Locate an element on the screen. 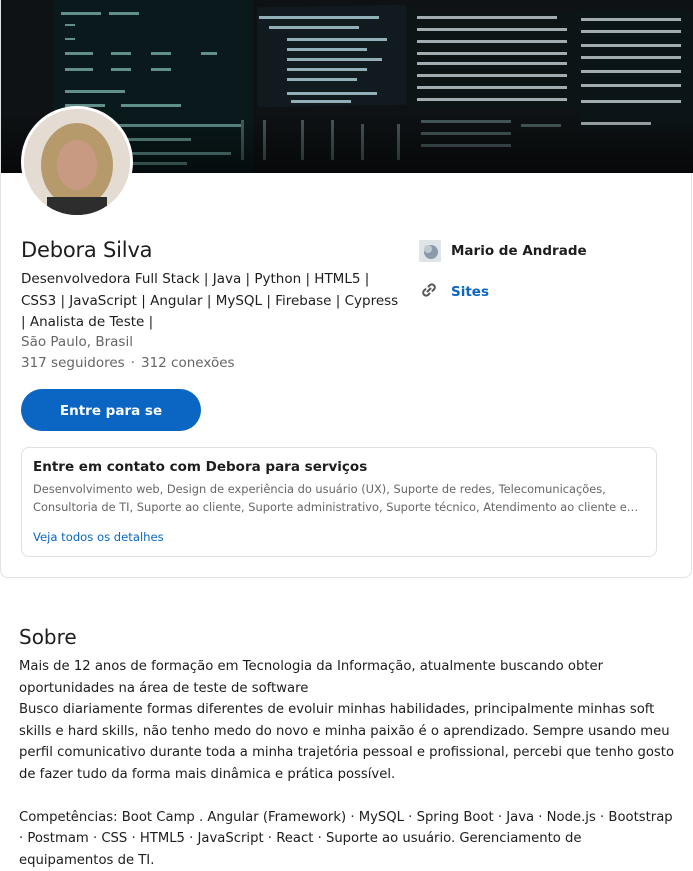 Image resolution: width=693 pixels, height=871 pixels. services-details-link: Veja todos os detalhes is located at coordinates (98, 537).